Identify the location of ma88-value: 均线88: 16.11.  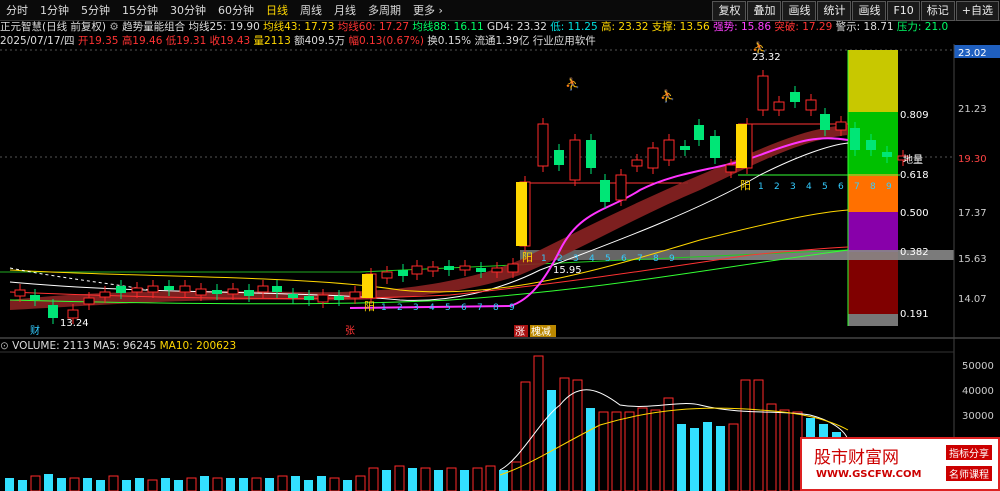
(448, 27).